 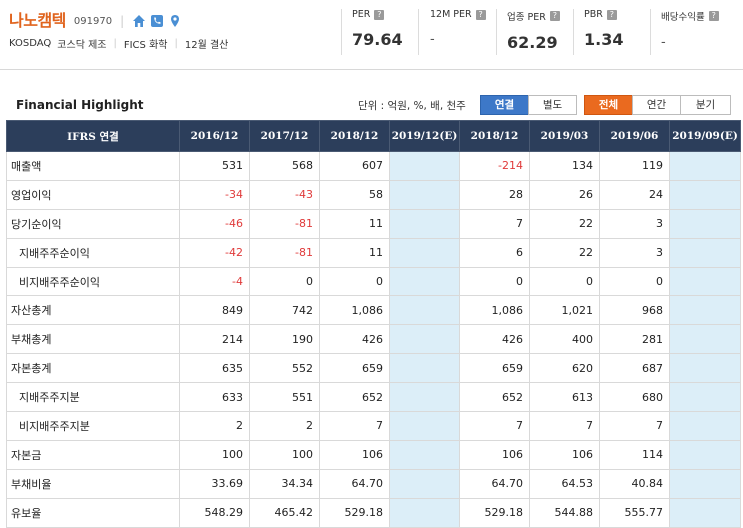 What do you see at coordinates (93, 136) in the screenshot?
I see `header-label: IFRS 연결` at bounding box center [93, 136].